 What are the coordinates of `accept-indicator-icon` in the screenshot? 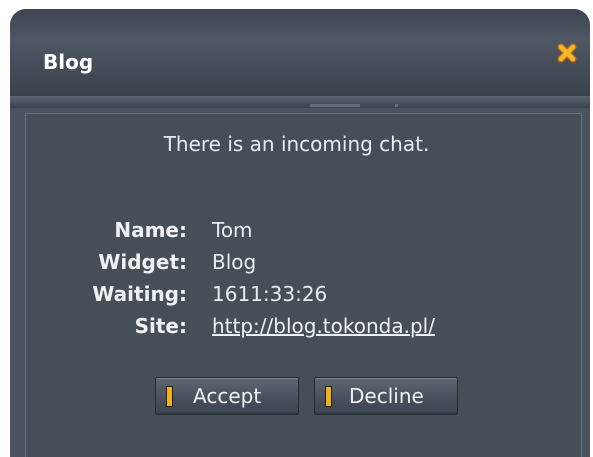 It's located at (169, 396).